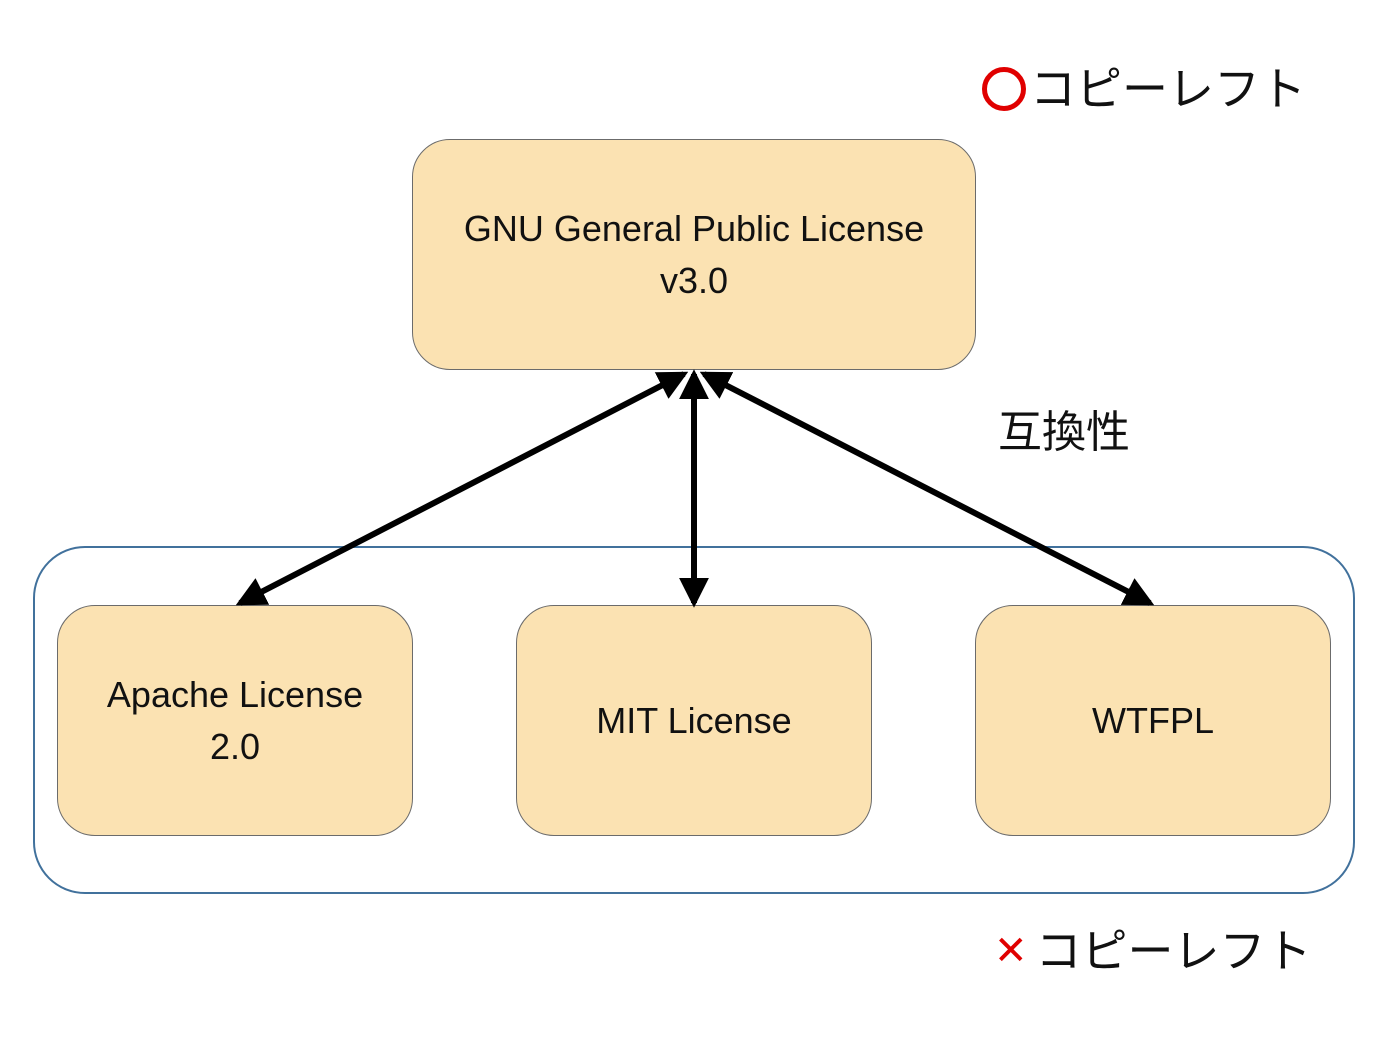 The width and height of the screenshot is (1387, 1040). I want to click on arrow-gpl-apache, so click(462, 488).